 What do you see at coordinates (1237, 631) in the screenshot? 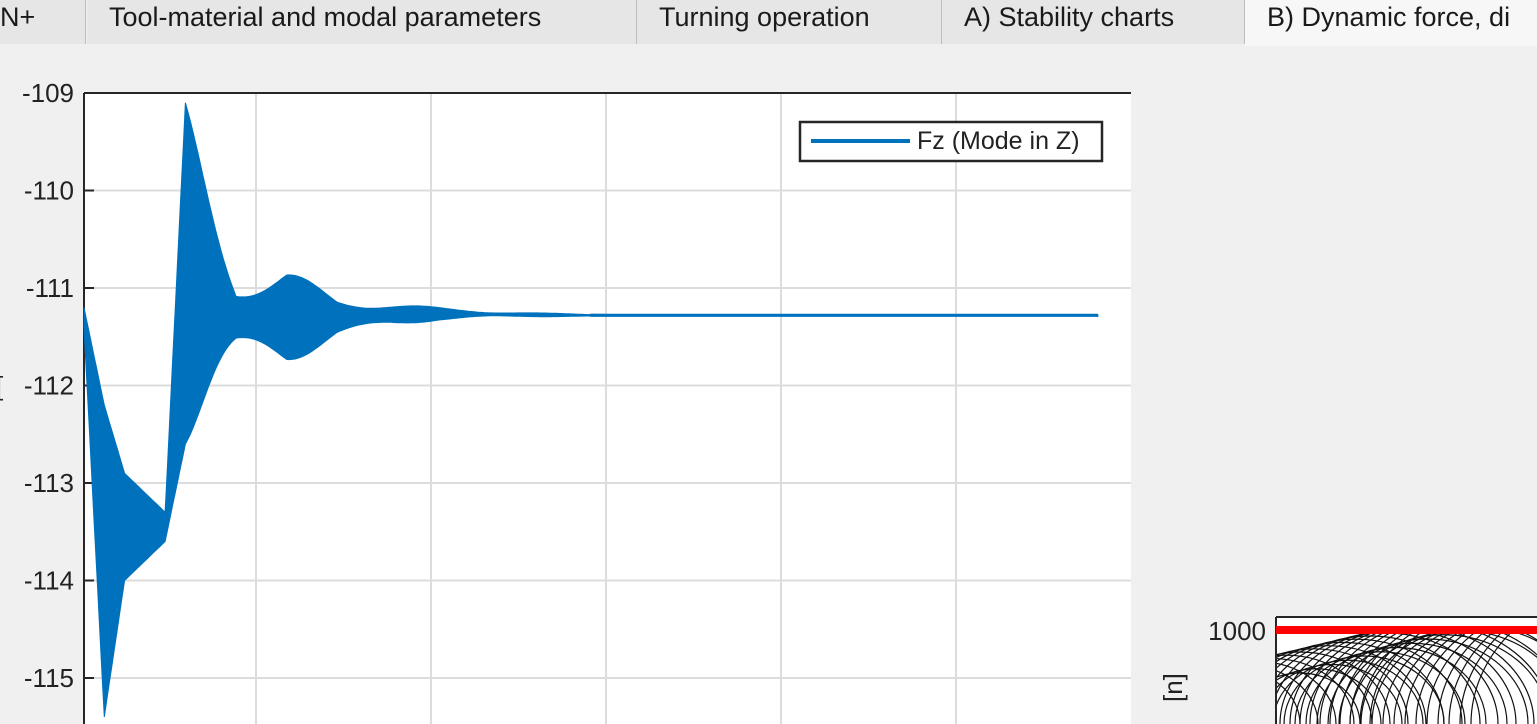
I see `stability-tick-1000: 1000` at bounding box center [1237, 631].